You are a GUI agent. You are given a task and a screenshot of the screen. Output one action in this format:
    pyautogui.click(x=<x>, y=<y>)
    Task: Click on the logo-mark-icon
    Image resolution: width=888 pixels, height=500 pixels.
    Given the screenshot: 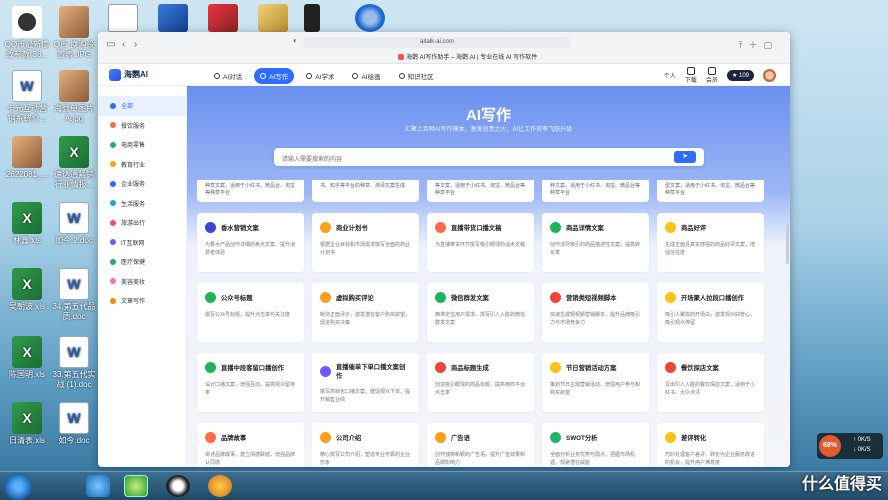 What is the action you would take?
    pyautogui.click(x=115, y=75)
    